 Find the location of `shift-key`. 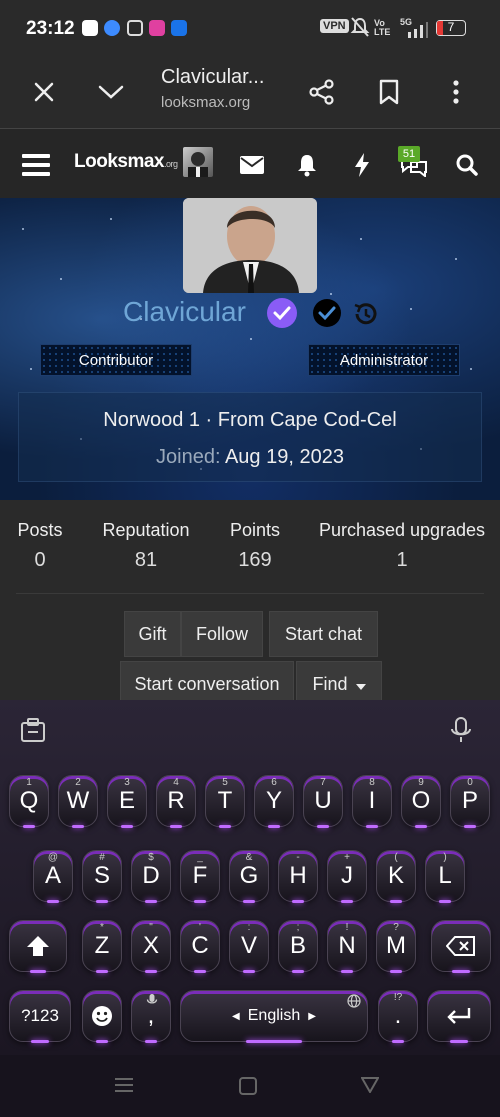

shift-key is located at coordinates (38, 946).